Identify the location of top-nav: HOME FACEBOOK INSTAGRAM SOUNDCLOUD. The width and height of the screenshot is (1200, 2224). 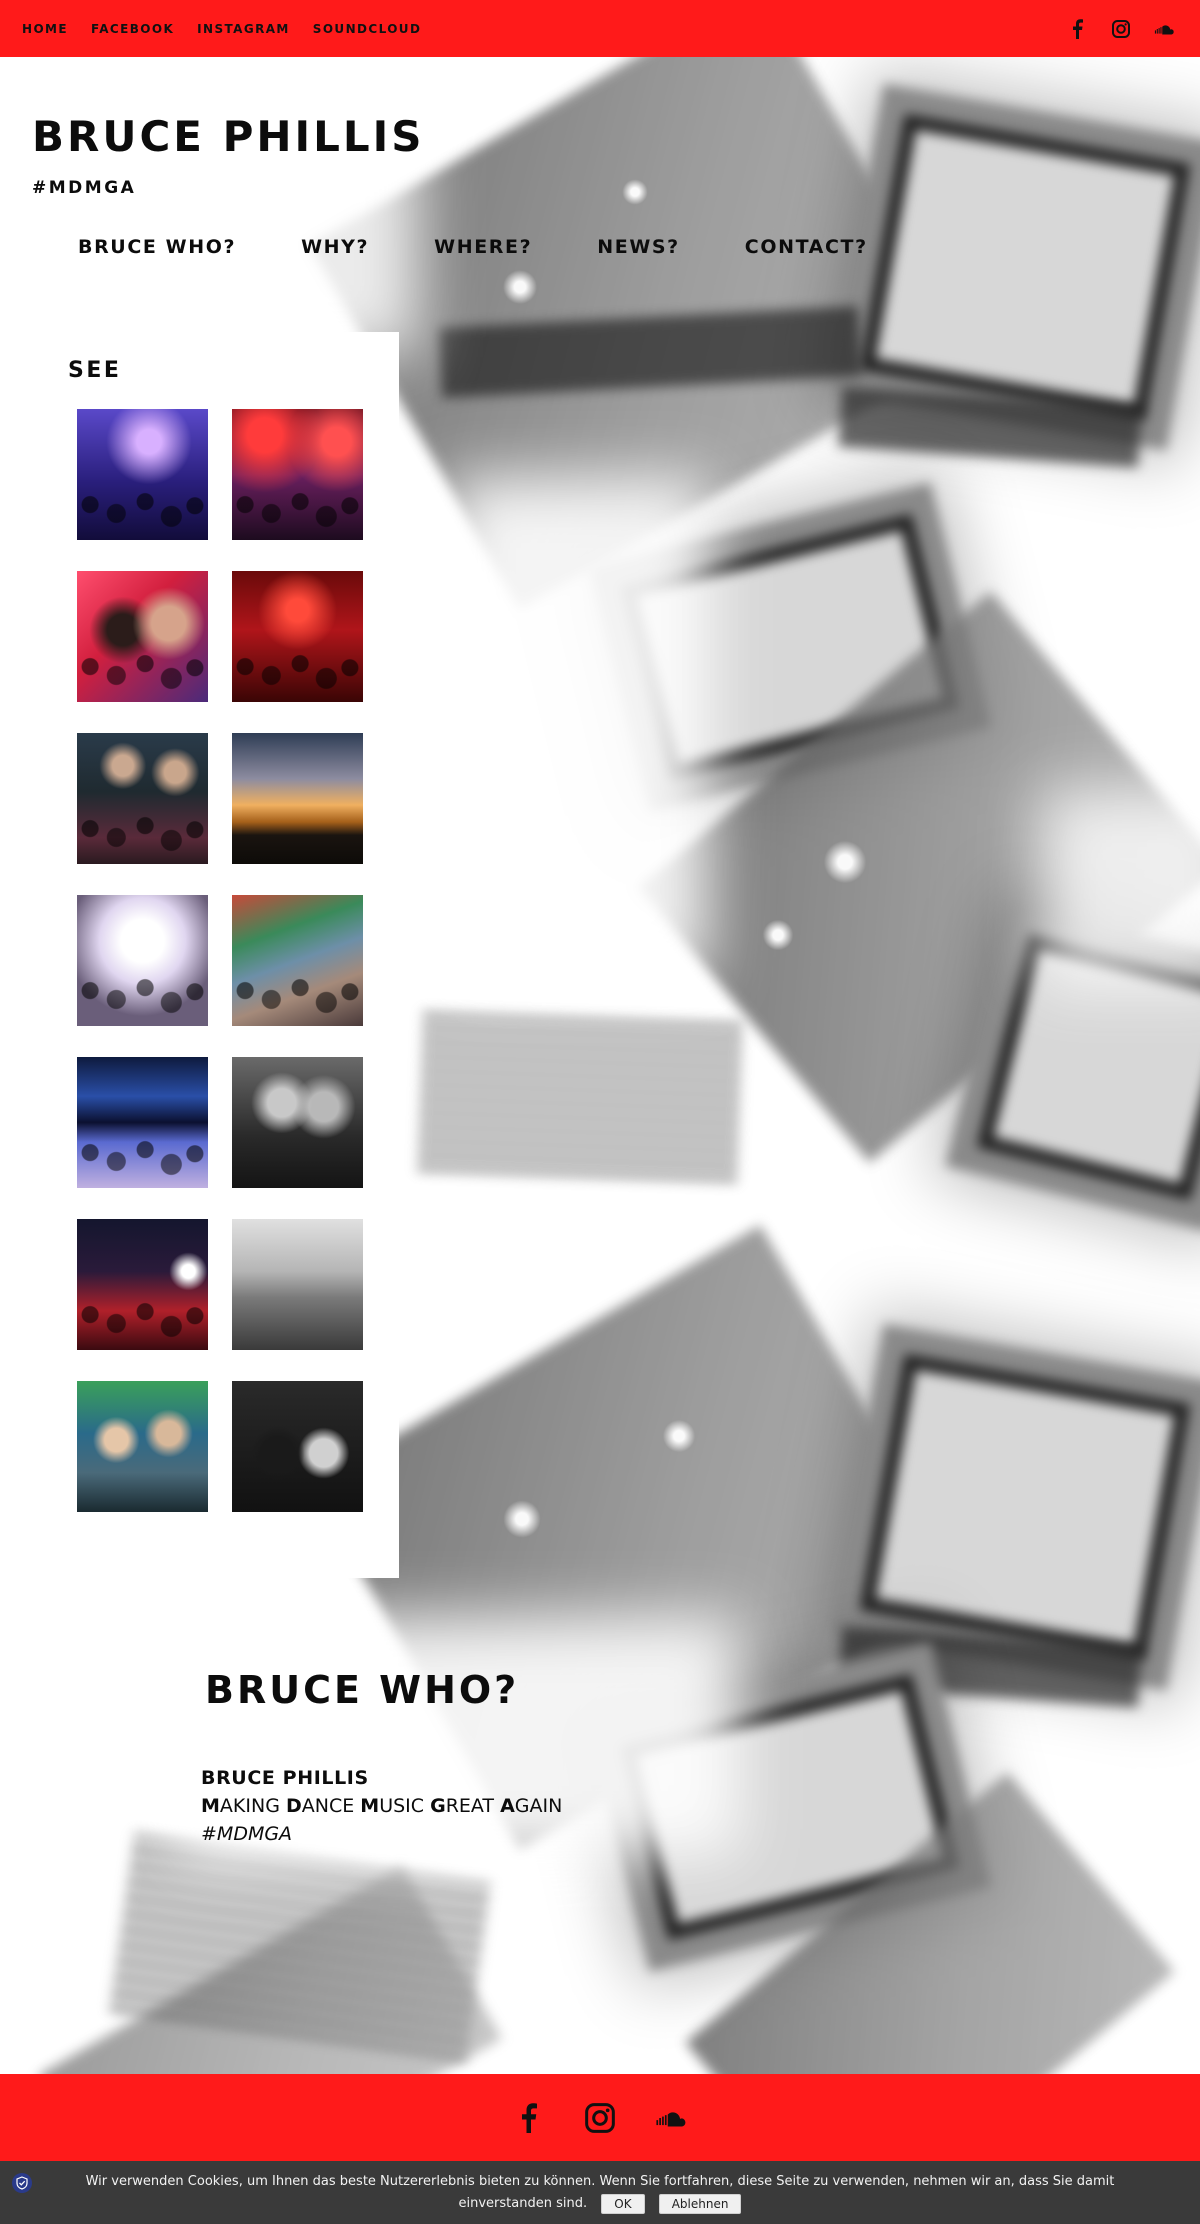
(221, 29).